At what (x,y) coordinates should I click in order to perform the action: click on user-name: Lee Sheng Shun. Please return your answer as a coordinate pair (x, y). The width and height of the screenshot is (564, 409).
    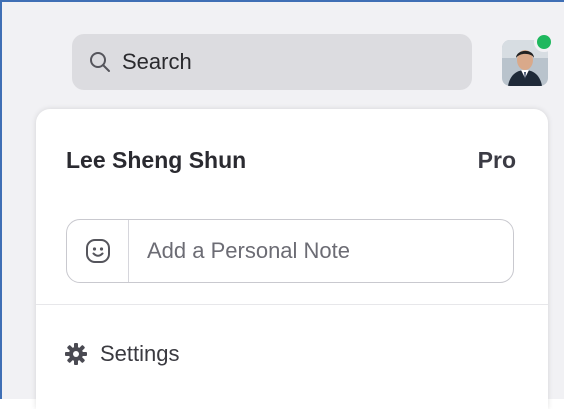
    Looking at the image, I should click on (156, 160).